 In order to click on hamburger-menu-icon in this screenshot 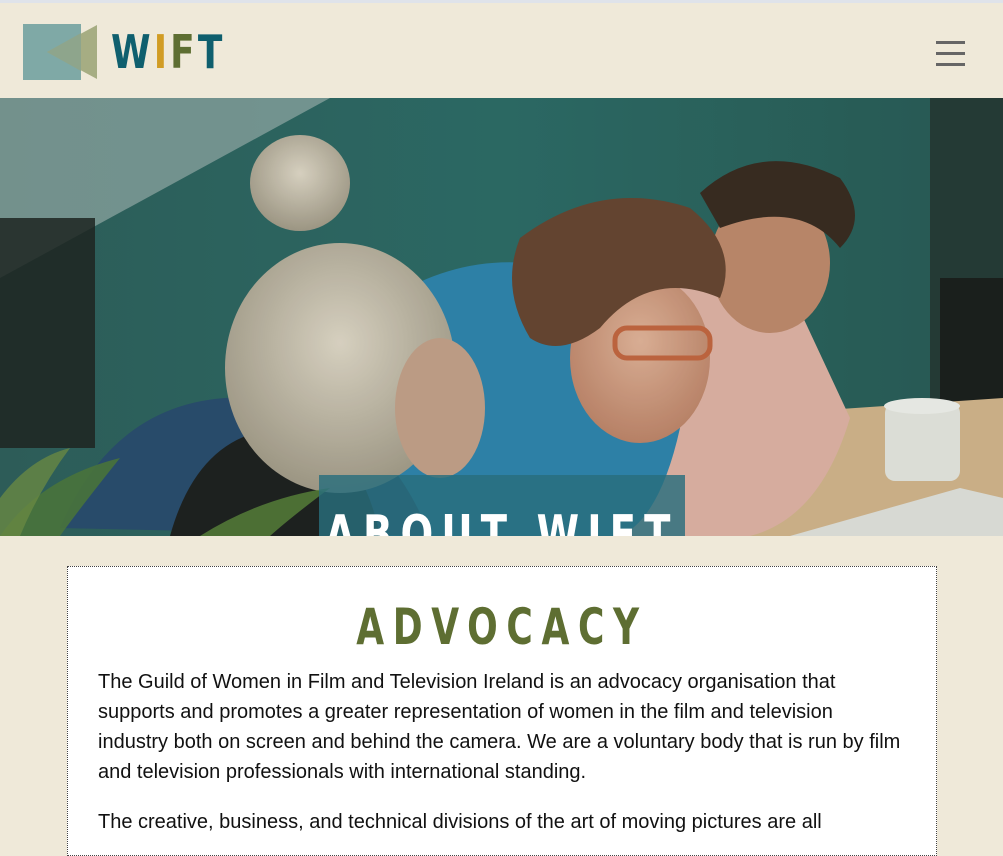, I will do `click(950, 53)`.